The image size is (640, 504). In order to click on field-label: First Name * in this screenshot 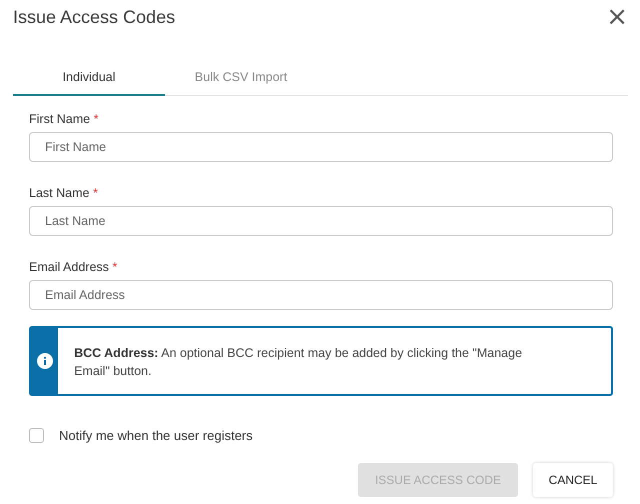, I will do `click(64, 119)`.